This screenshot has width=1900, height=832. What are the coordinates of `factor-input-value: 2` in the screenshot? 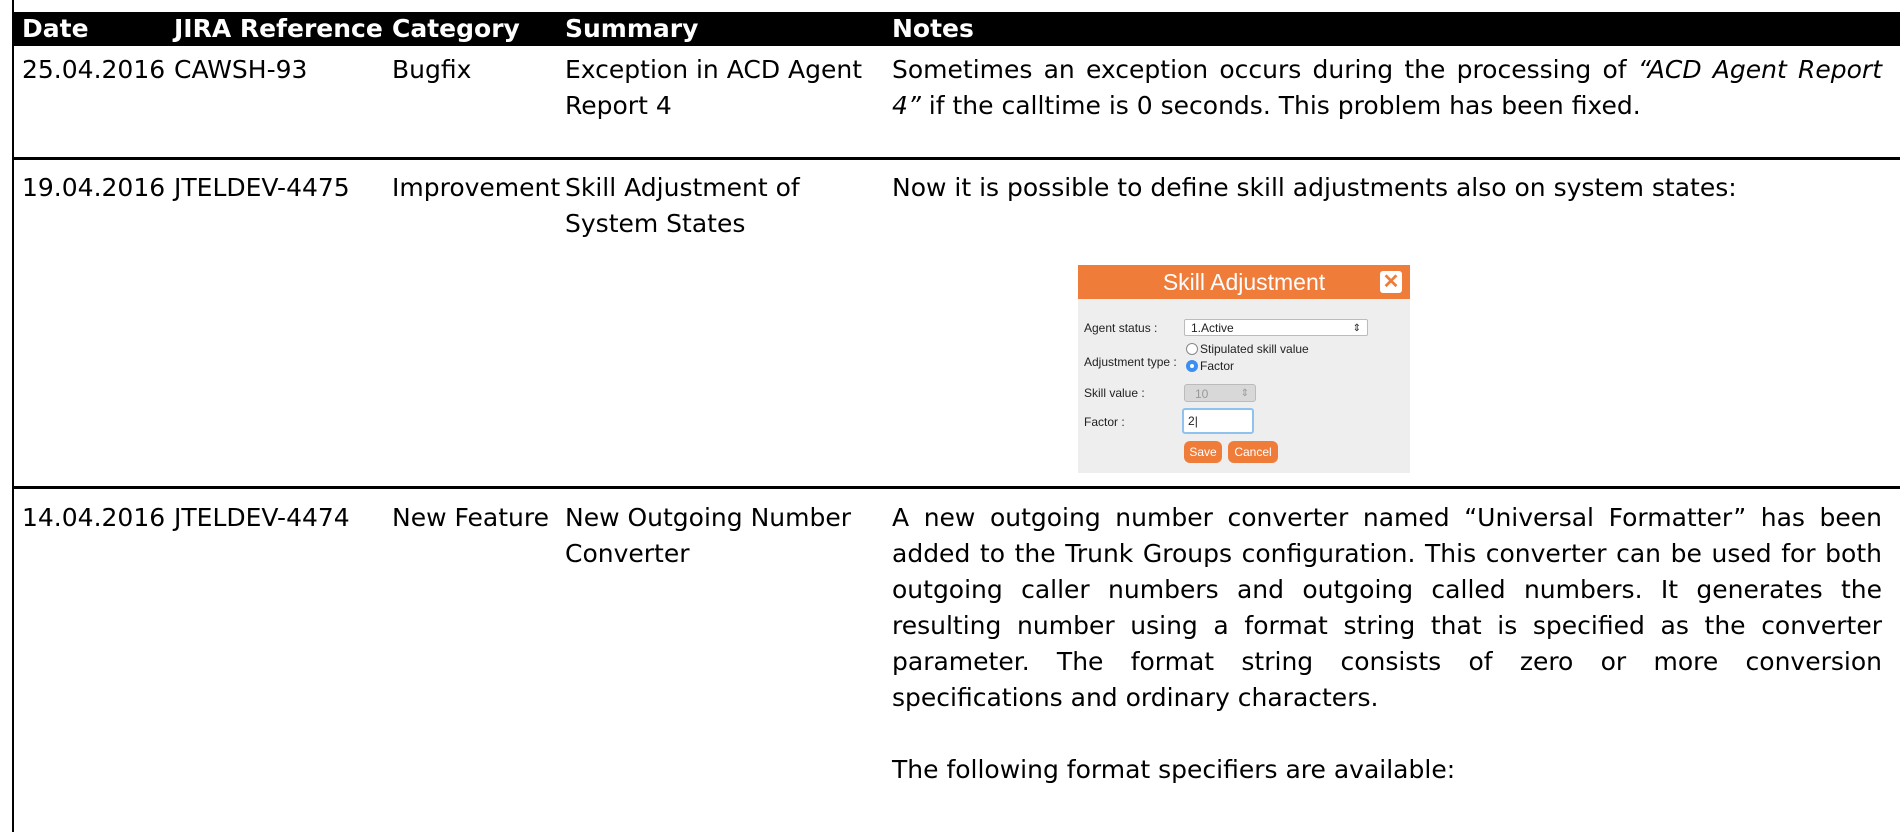 It's located at (1191, 421).